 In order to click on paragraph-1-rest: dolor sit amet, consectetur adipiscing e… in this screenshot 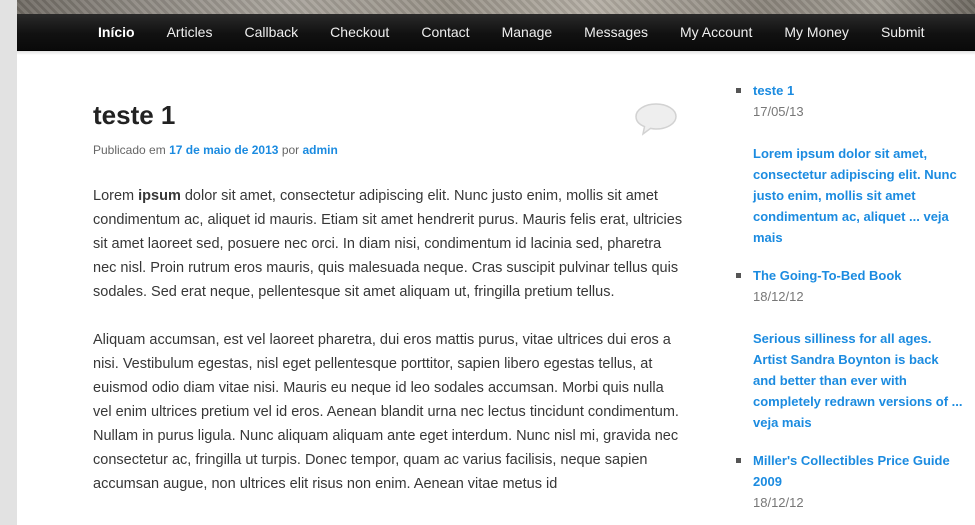, I will do `click(388, 244)`.